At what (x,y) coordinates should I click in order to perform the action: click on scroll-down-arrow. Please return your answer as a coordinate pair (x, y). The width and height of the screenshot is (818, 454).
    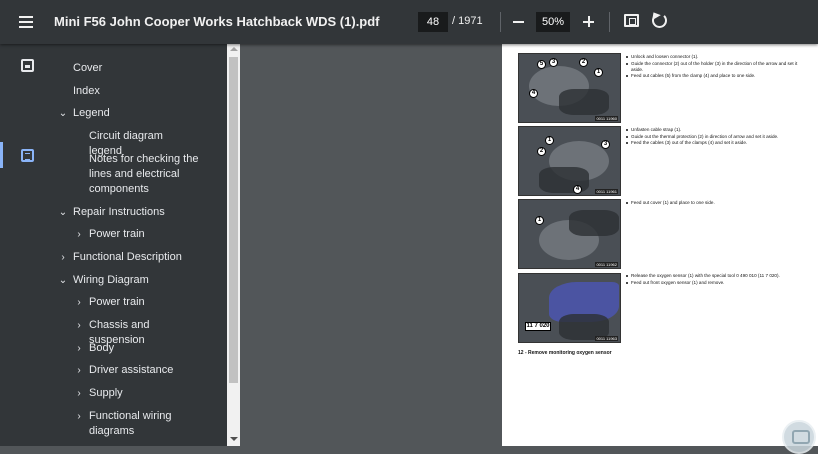
    Looking at the image, I should click on (234, 439).